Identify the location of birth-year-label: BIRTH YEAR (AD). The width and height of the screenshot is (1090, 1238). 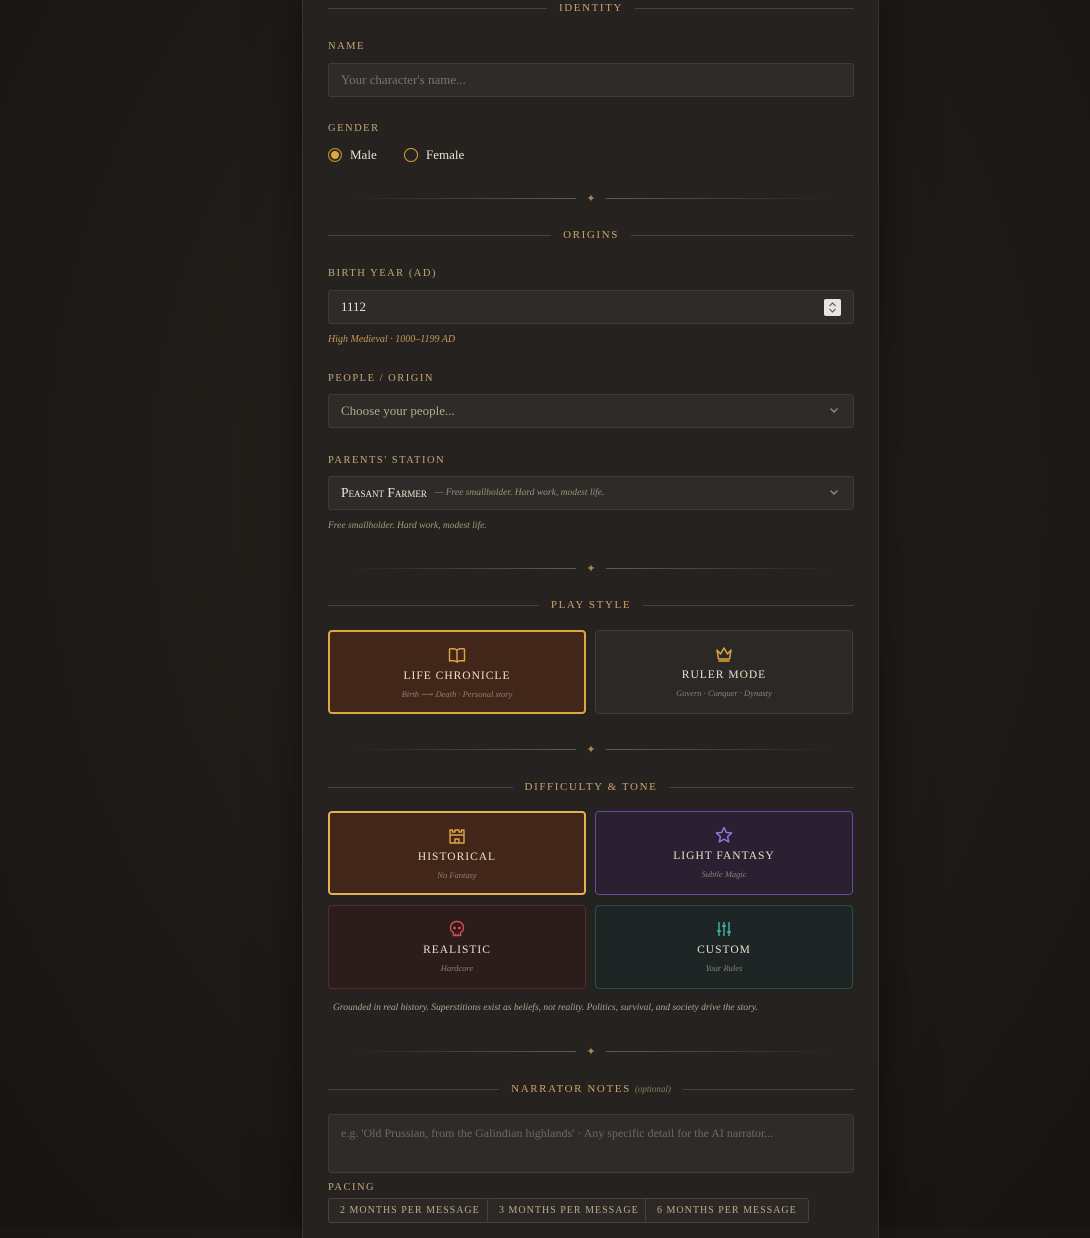
(382, 273).